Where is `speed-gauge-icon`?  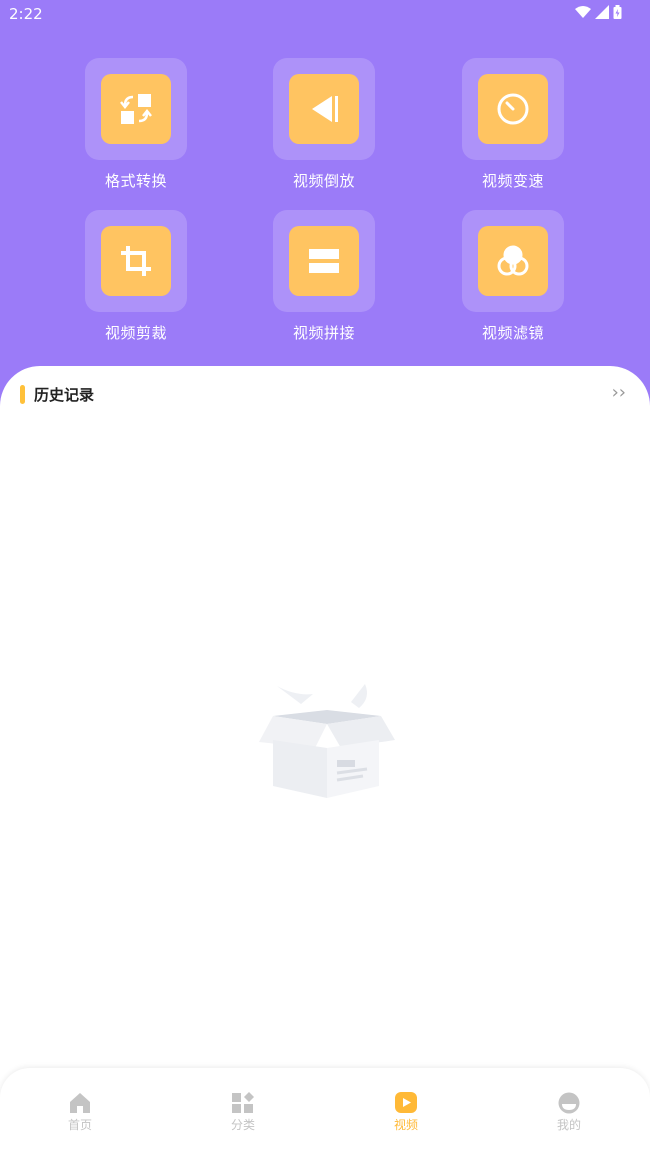 speed-gauge-icon is located at coordinates (513, 109).